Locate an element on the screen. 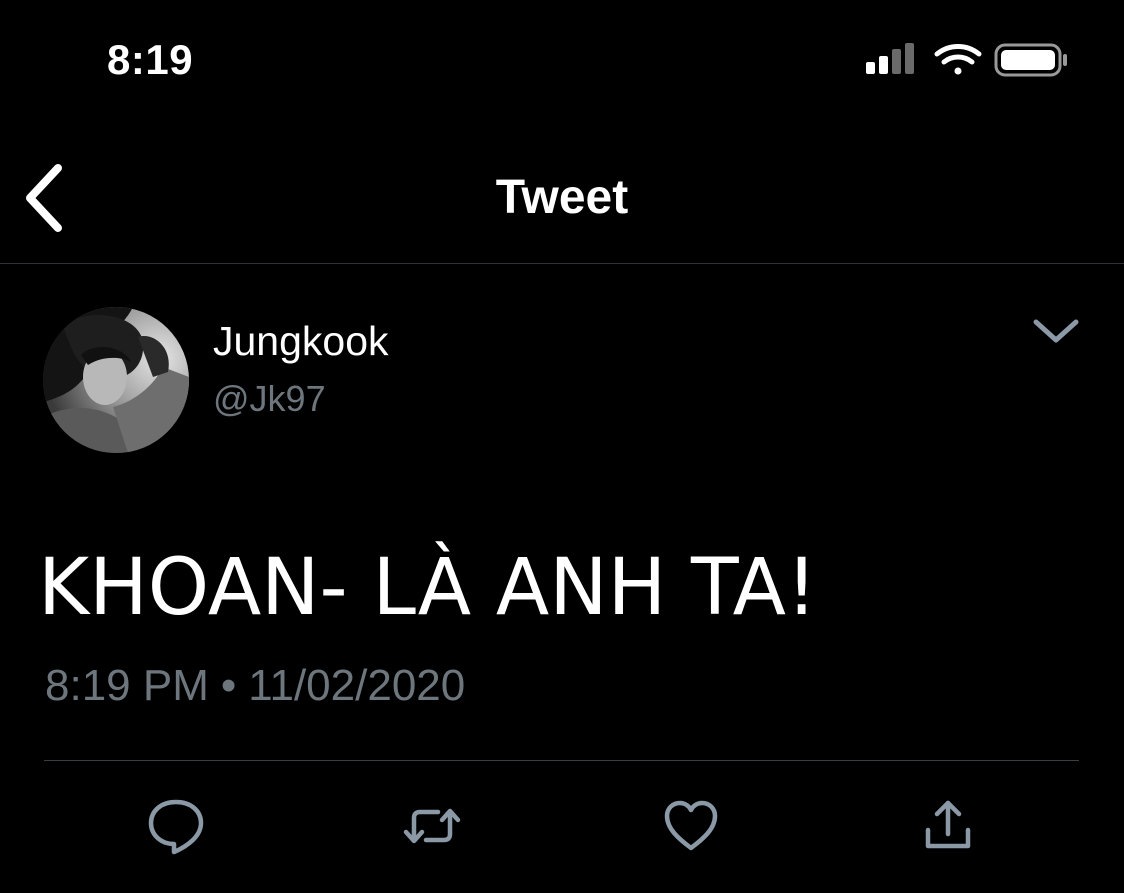 This screenshot has width=1124, height=893. profile-photo is located at coordinates (116, 380).